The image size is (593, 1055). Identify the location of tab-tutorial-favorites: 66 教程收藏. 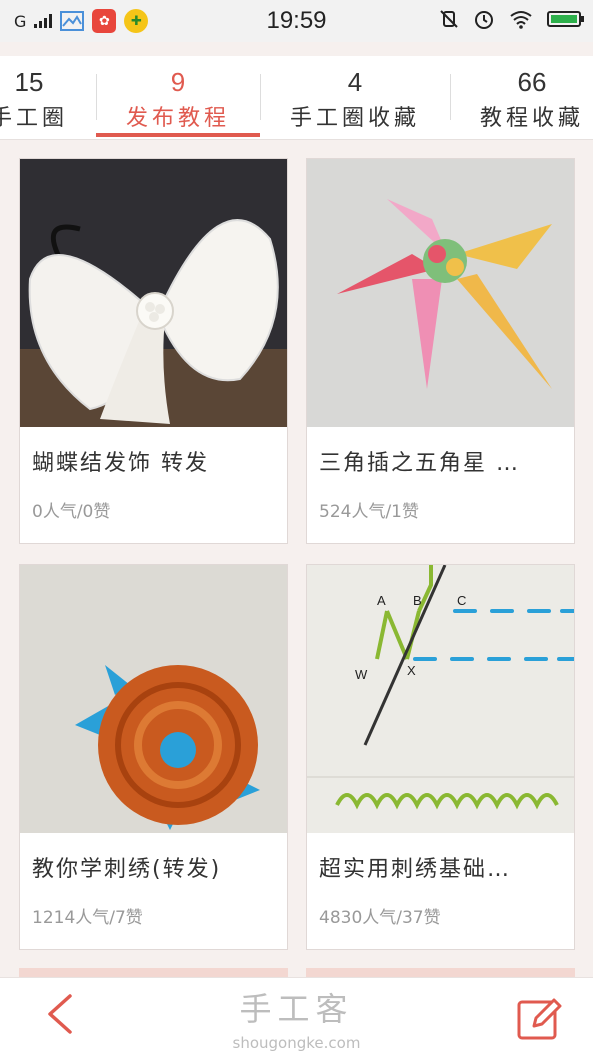
(522, 98).